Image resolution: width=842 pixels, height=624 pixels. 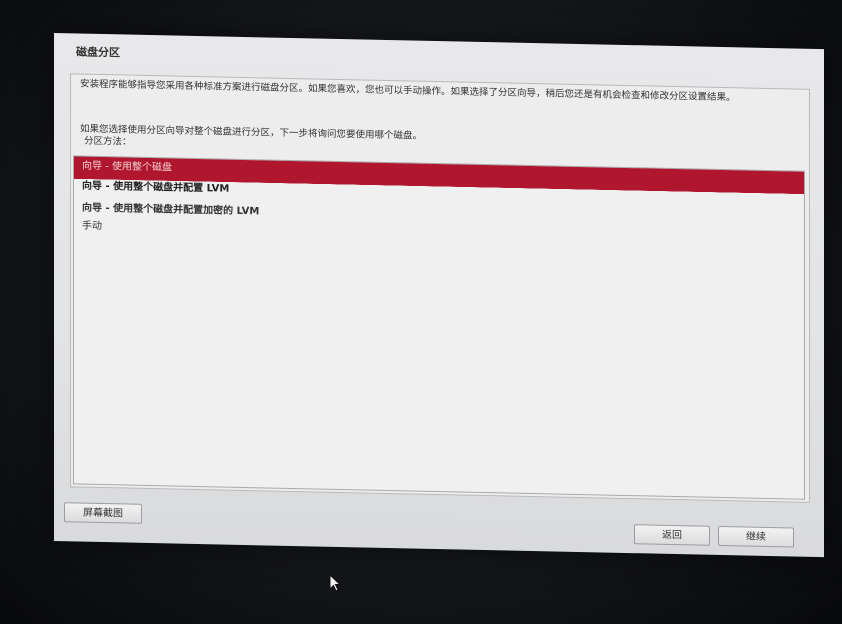 I want to click on partition-method-label: 分区方法：, so click(x=108, y=141).